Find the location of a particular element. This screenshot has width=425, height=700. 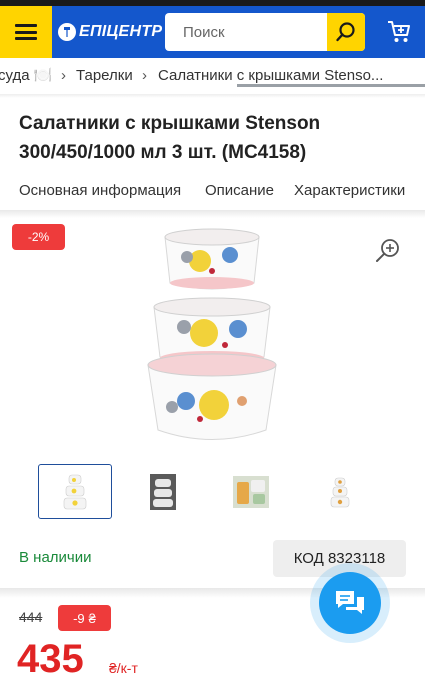

tab-description: Описание is located at coordinates (239, 190).